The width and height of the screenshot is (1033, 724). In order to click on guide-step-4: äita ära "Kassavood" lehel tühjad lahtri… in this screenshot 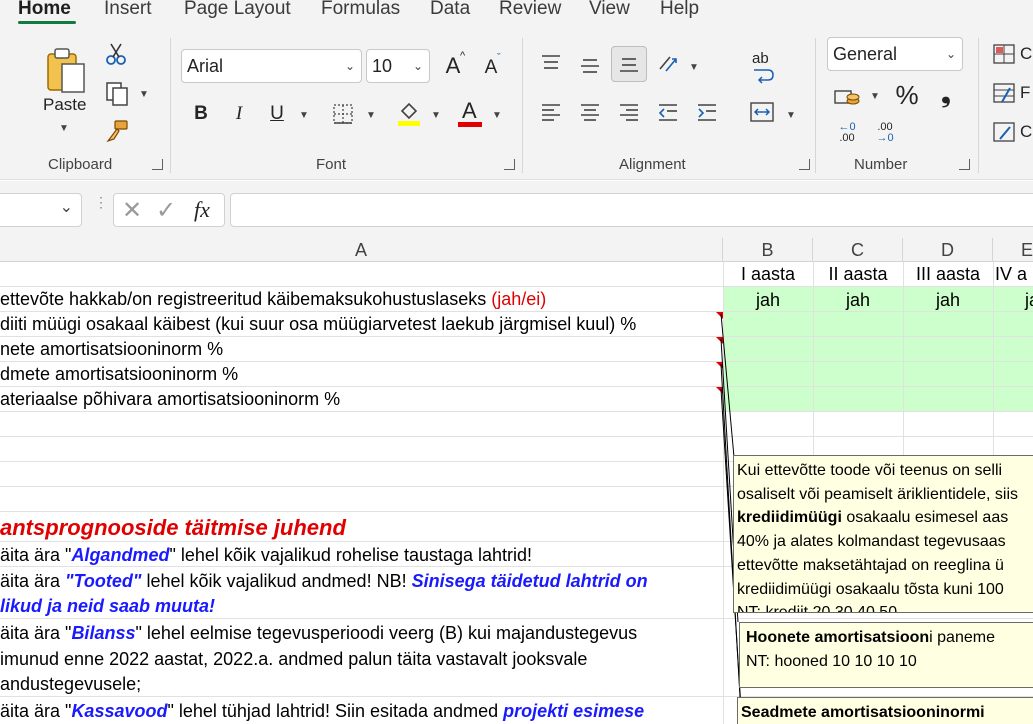, I will do `click(361, 711)`.